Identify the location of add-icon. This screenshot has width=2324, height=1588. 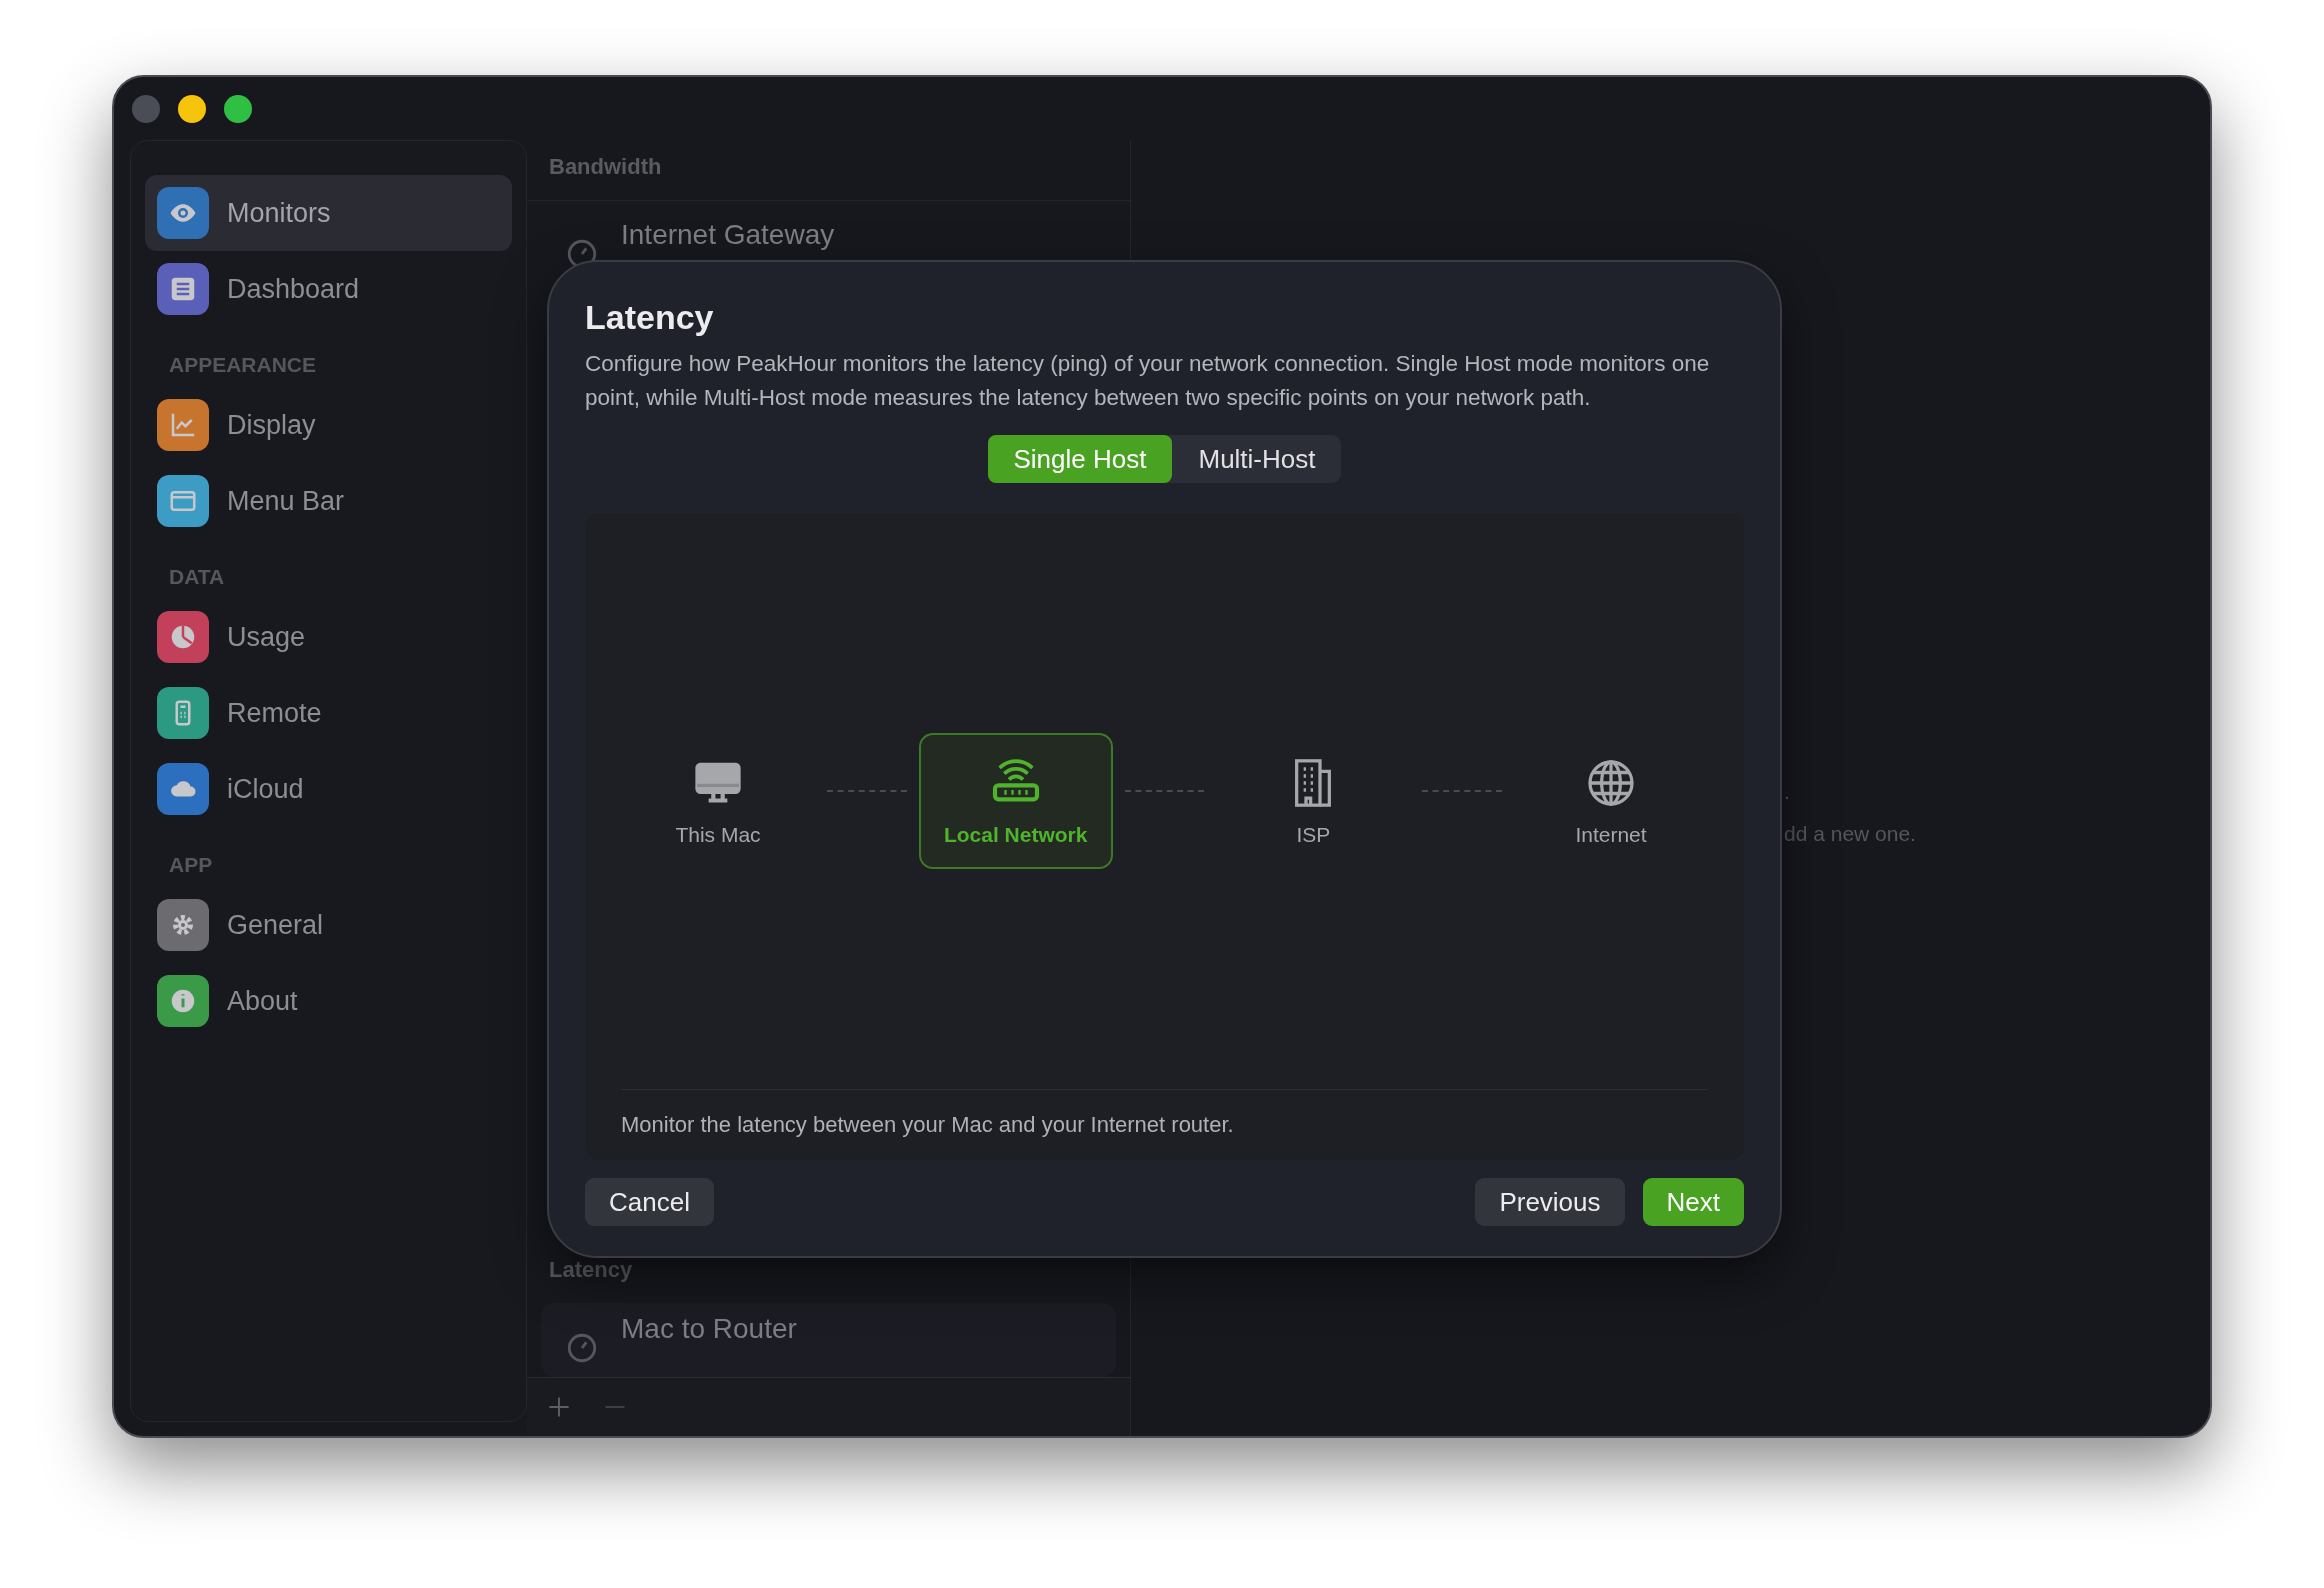
(559, 1407).